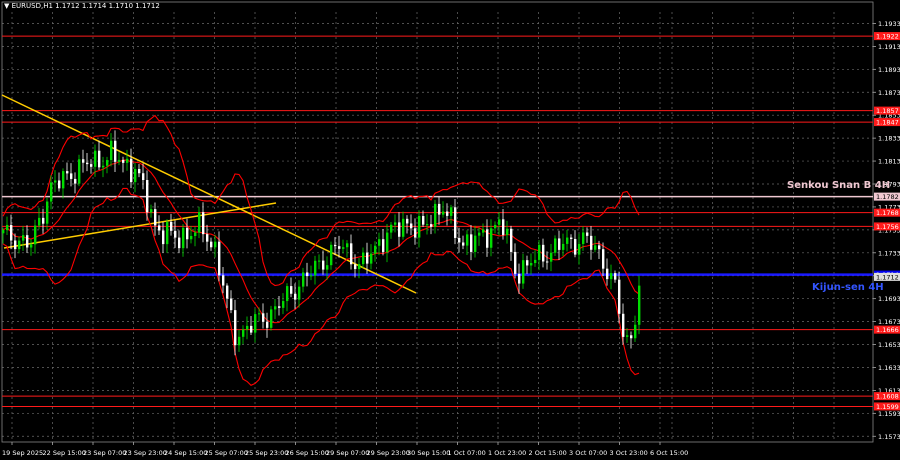 The height and width of the screenshot is (460, 900). What do you see at coordinates (887, 213) in the screenshot?
I see `level-price-tag-text: 1.1768` at bounding box center [887, 213].